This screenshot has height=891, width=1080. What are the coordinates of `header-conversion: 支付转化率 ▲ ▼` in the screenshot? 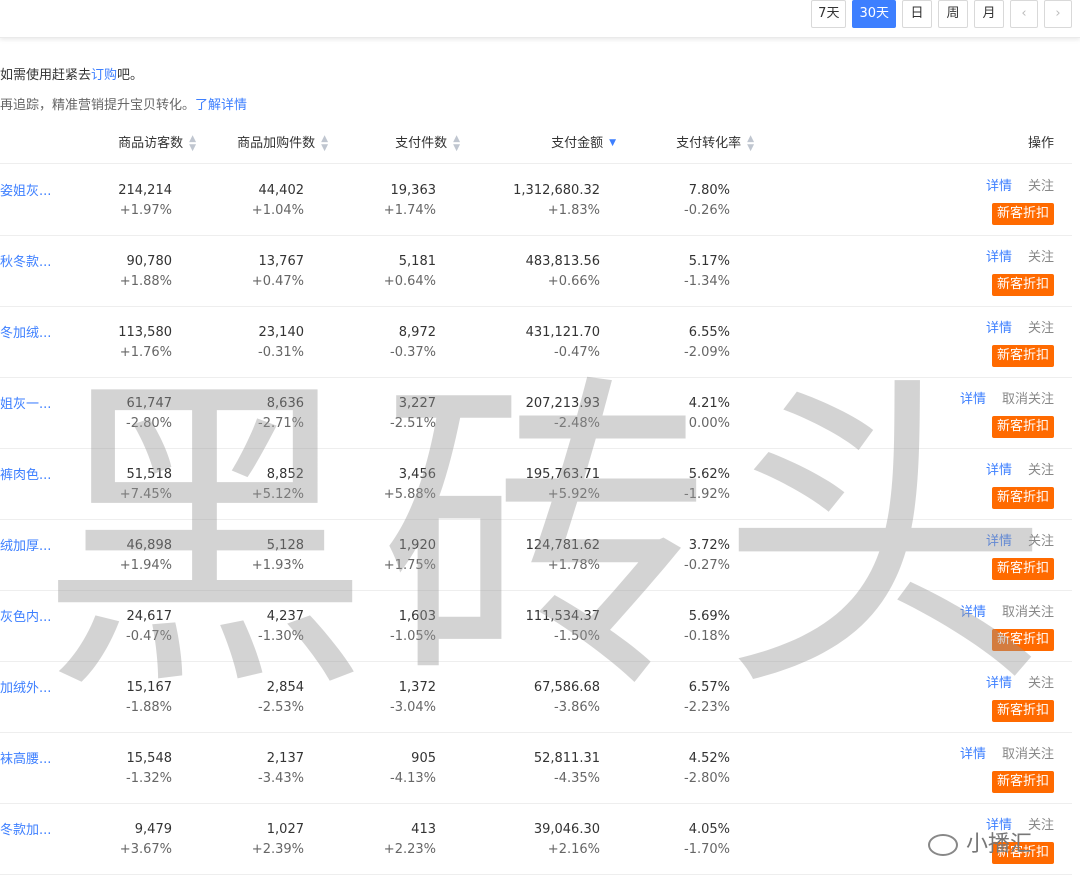 It's located at (715, 146).